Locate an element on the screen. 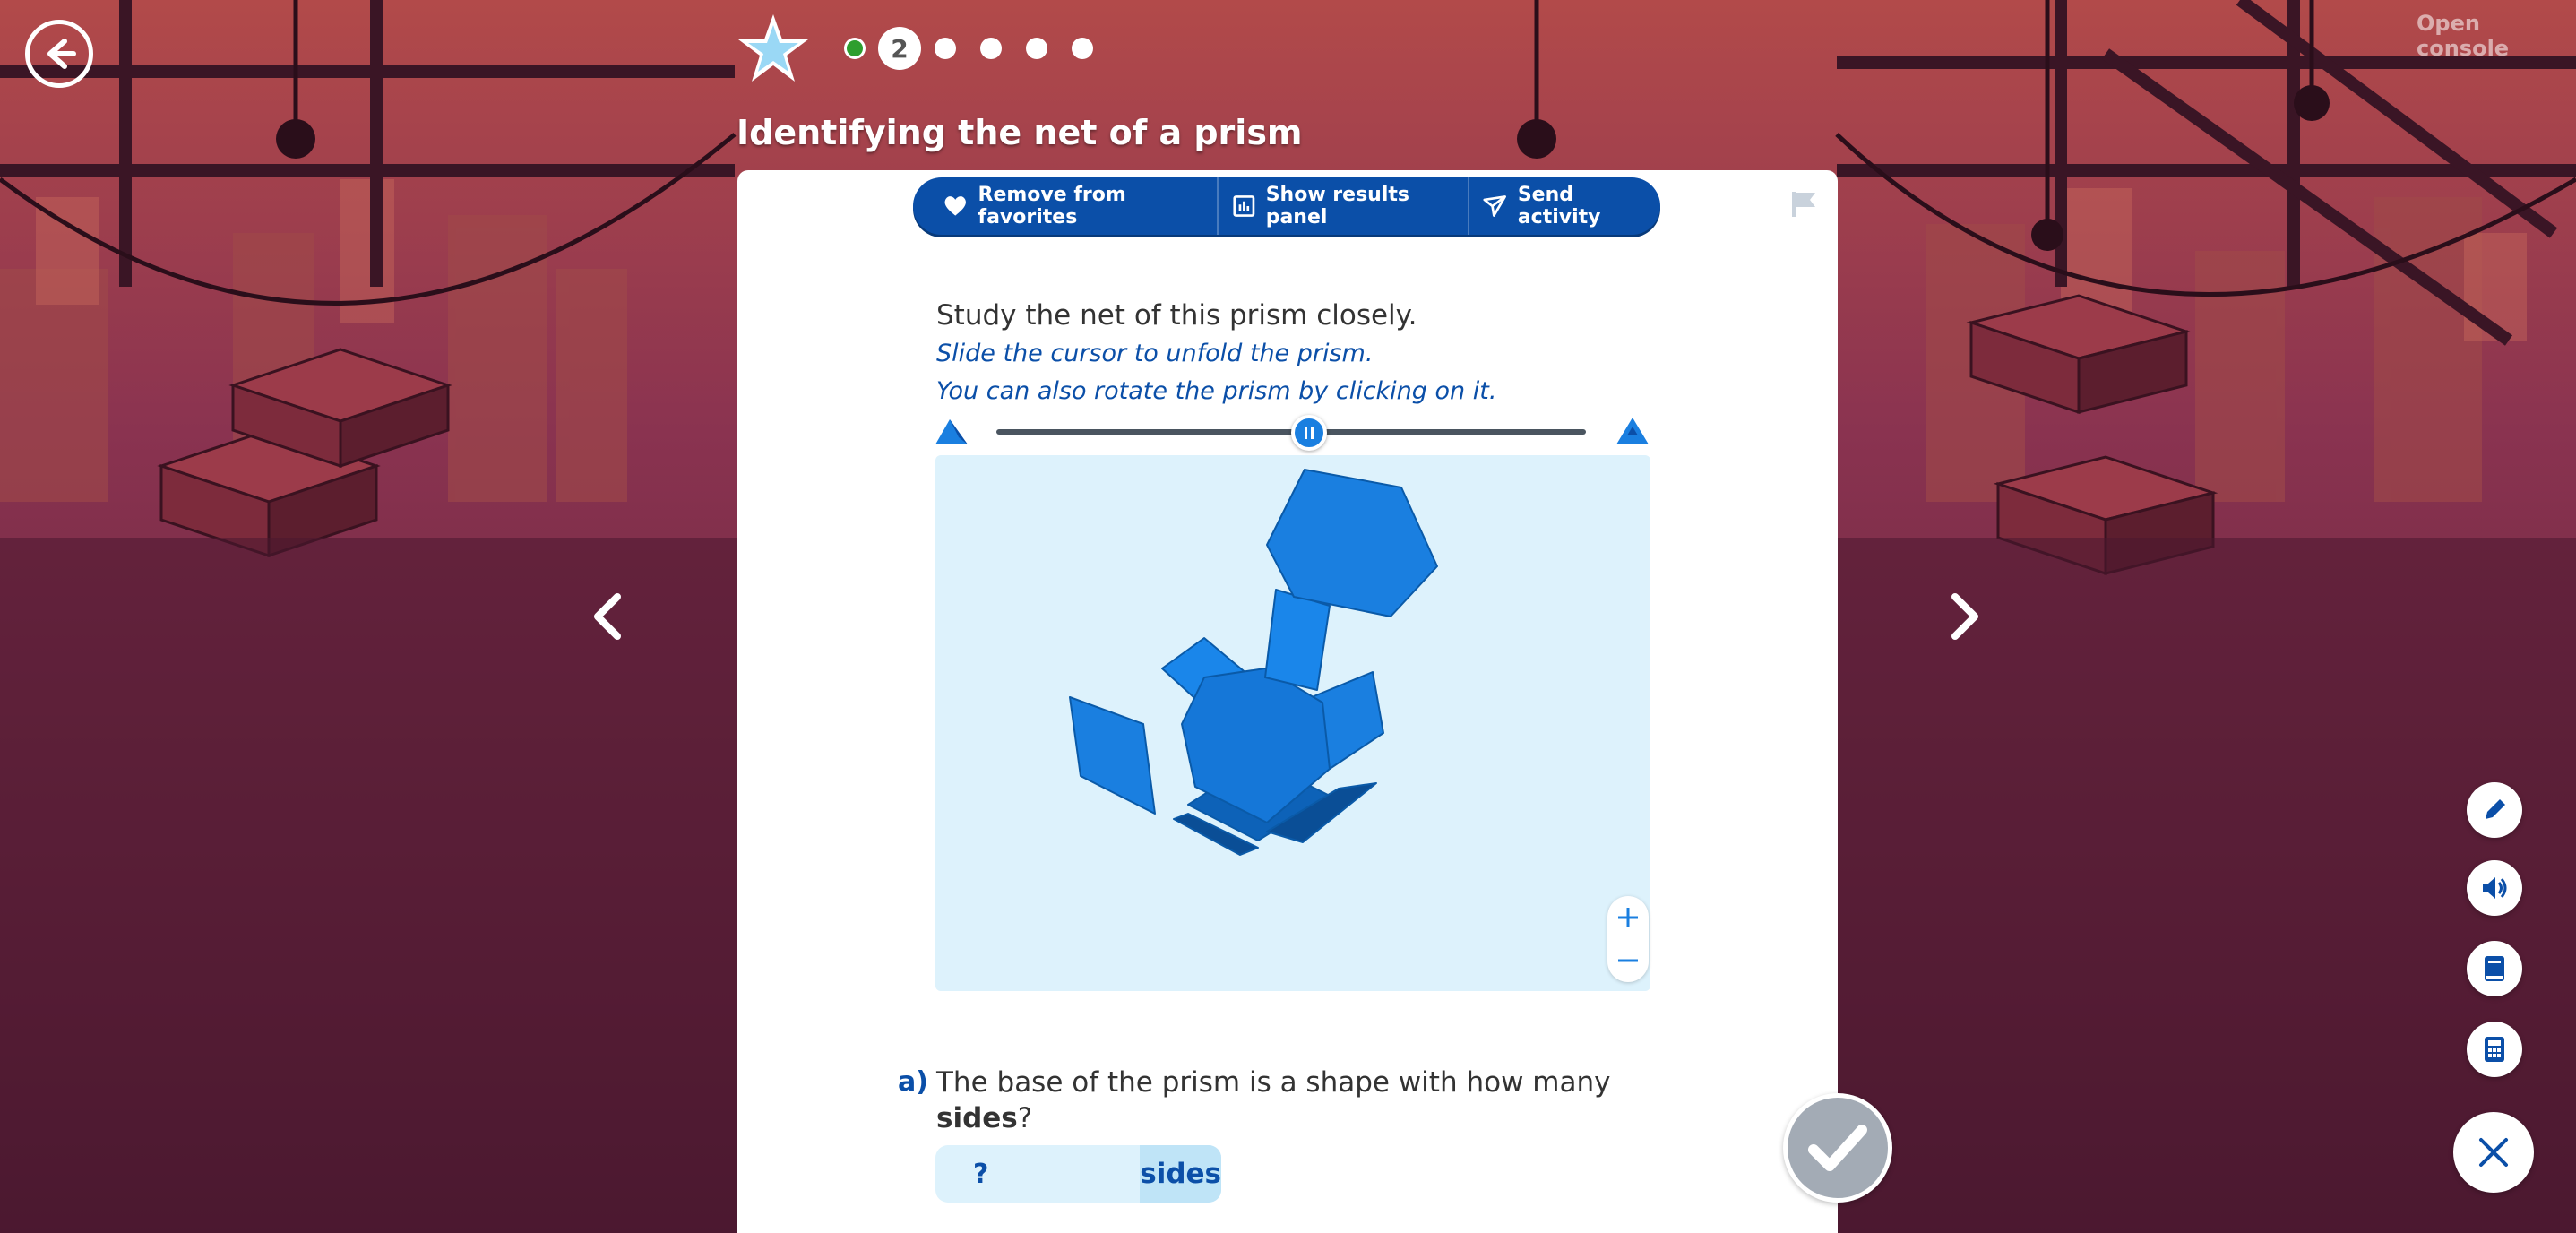  audio-button is located at coordinates (2494, 888).